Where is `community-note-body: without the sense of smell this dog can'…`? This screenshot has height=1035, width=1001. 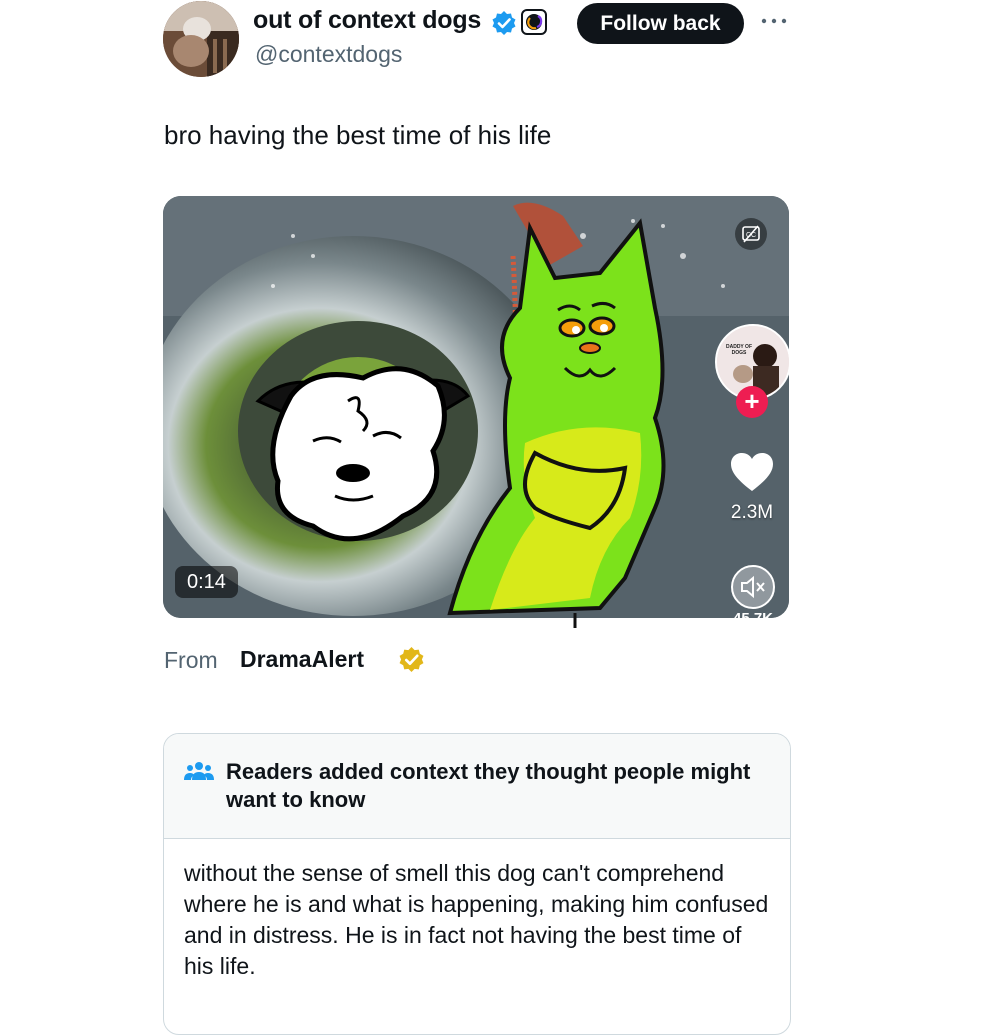 community-note-body: without the sense of smell this dog can'… is located at coordinates (476, 919).